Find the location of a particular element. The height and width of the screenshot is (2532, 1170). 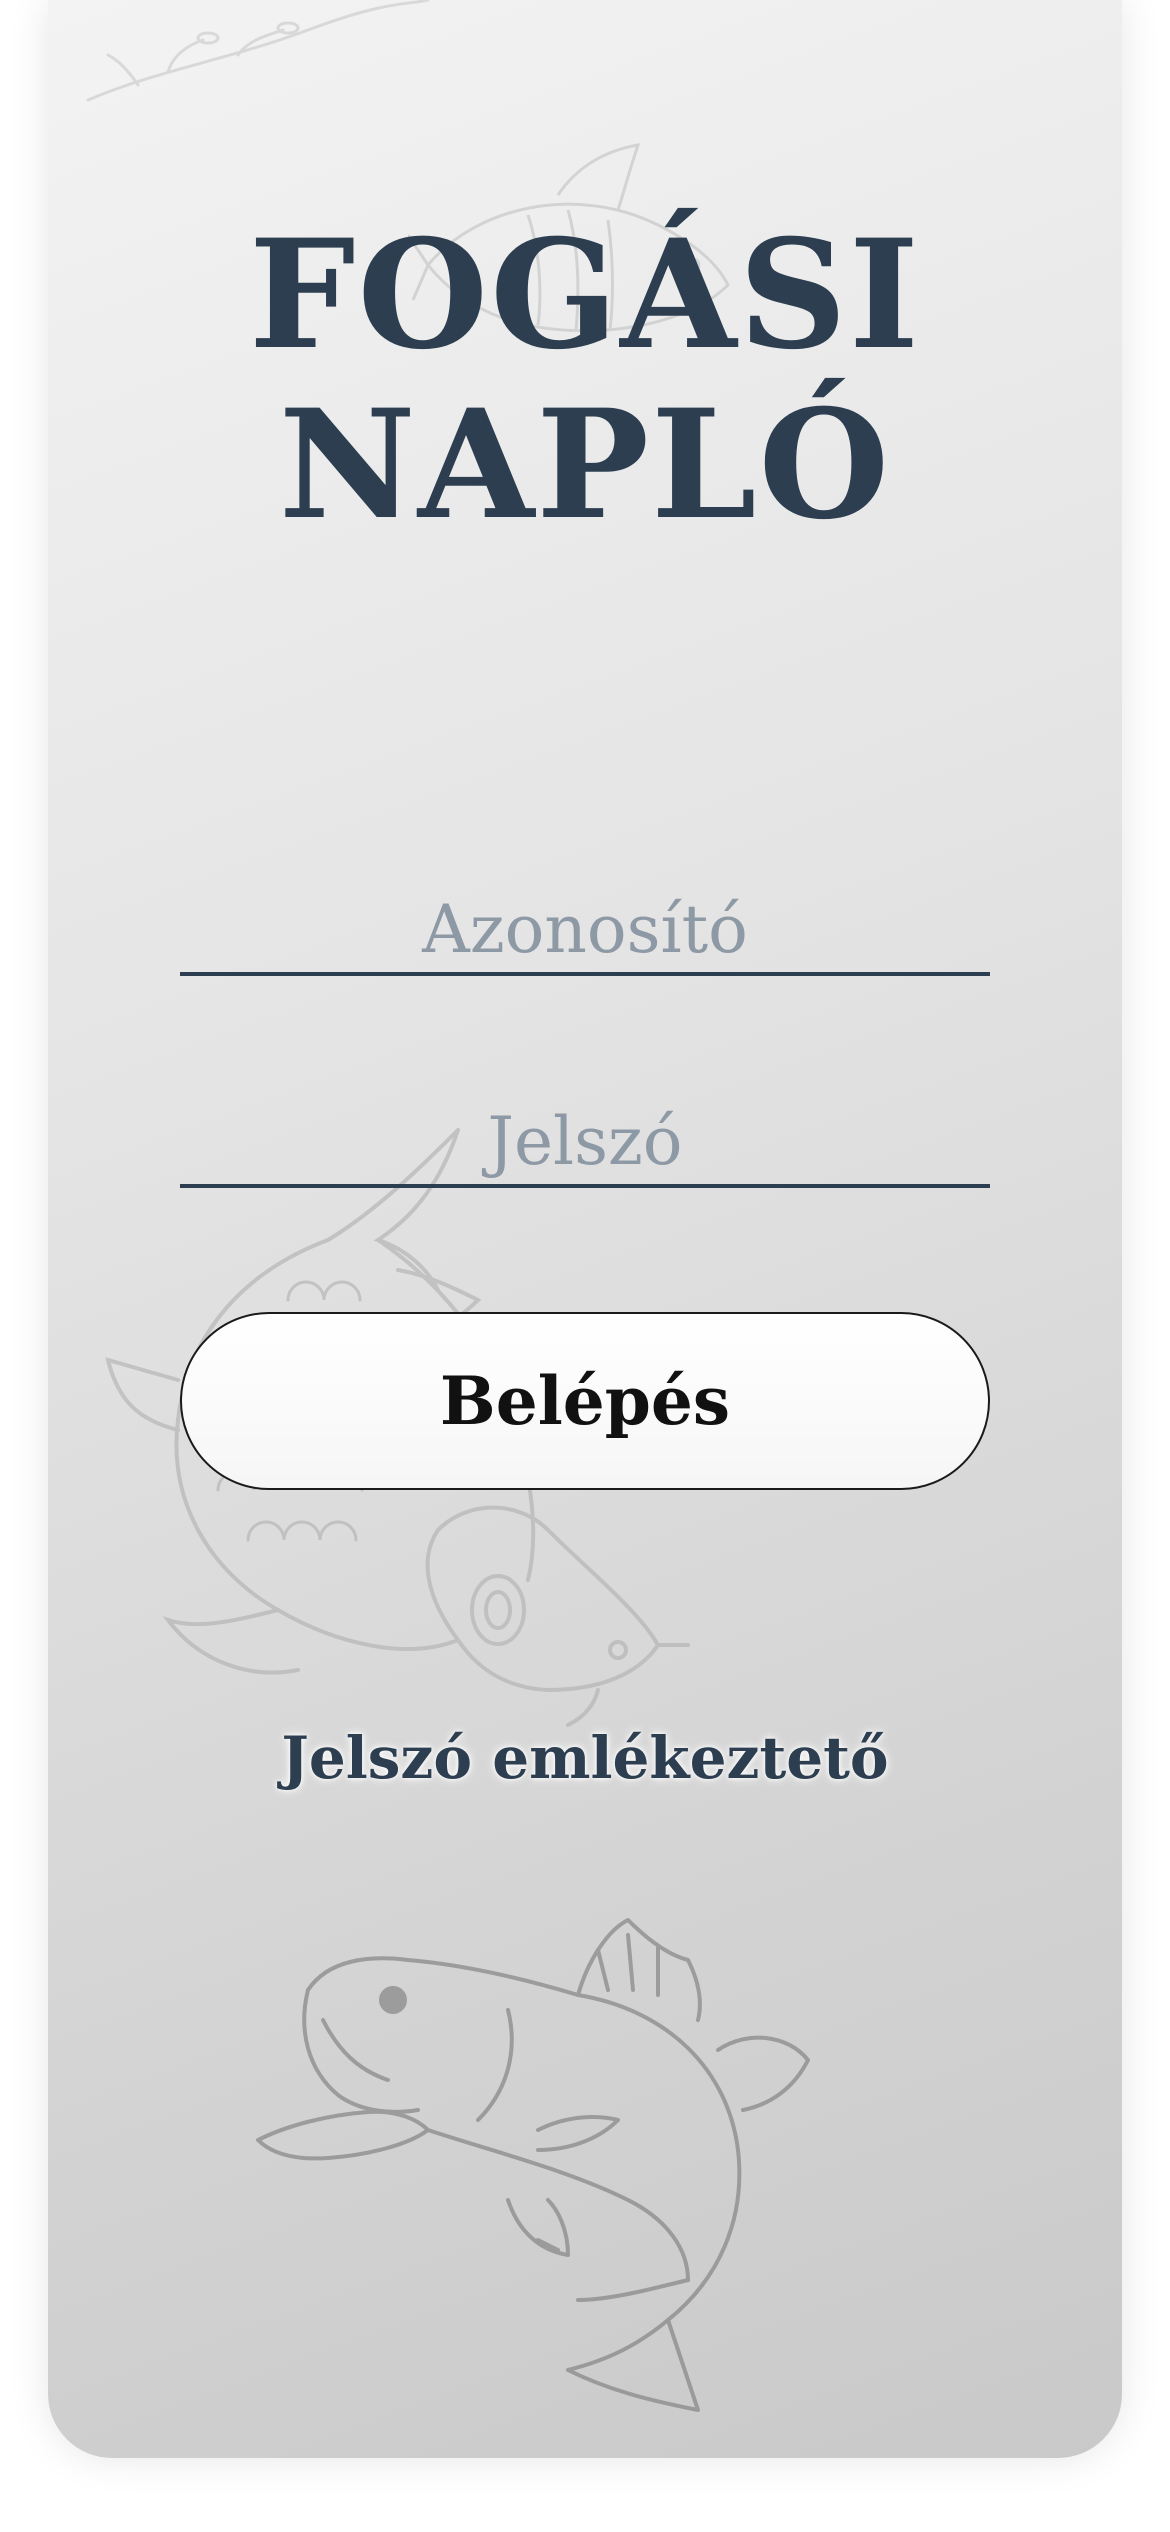

app-title-line1: FOGÁSI is located at coordinates (585, 295).